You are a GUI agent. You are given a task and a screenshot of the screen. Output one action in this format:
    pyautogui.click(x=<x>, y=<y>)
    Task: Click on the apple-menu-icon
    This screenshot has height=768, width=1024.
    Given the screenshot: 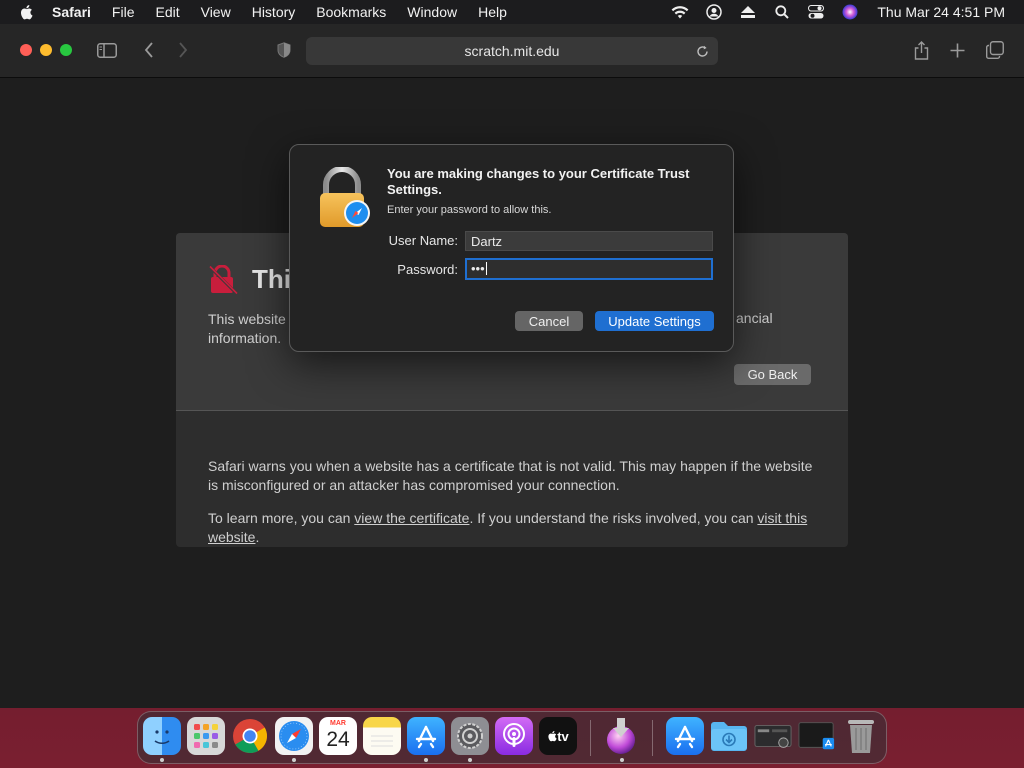 What is the action you would take?
    pyautogui.click(x=26, y=12)
    